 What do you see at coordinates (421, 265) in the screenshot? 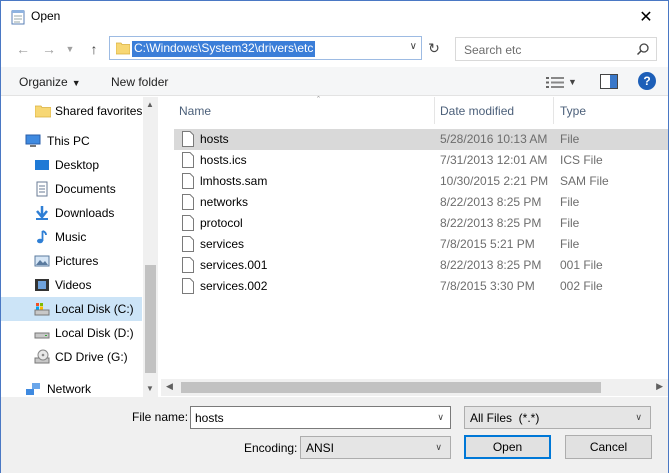
I see `file-row-services-001: services.001 8/22/2013 8:25 PM 001 File` at bounding box center [421, 265].